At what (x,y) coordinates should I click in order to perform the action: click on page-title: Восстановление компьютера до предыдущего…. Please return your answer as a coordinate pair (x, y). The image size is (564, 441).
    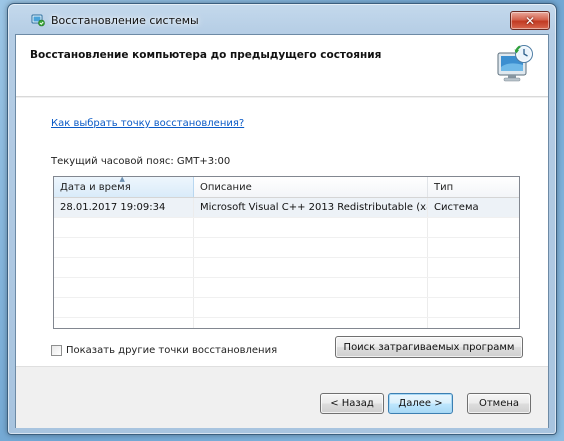
    Looking at the image, I should click on (206, 55).